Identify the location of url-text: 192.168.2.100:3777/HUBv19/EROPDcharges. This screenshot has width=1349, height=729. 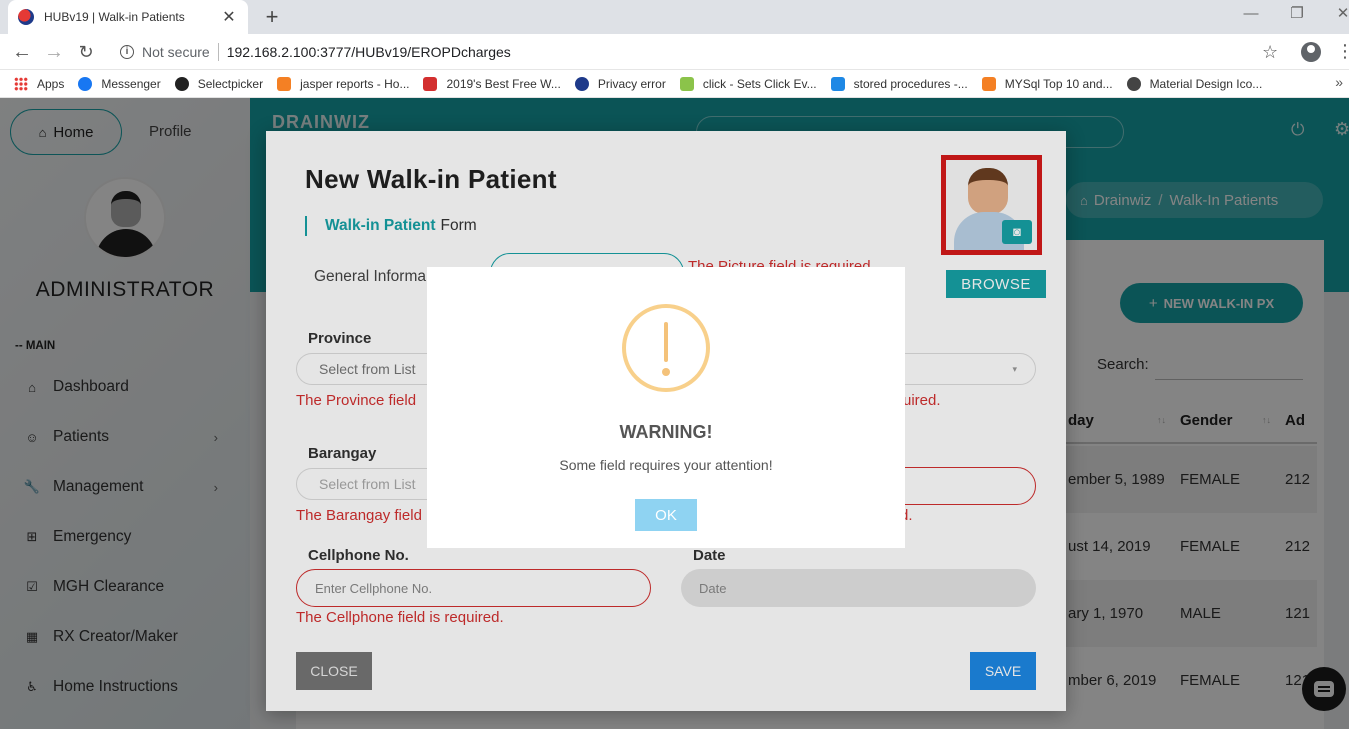
(369, 52).